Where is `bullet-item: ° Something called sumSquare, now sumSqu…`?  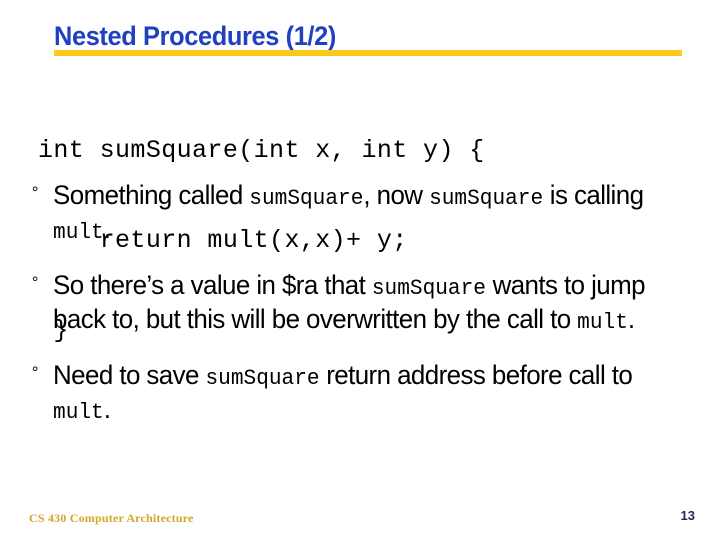
bullet-item: ° Something called sumSquare, now sumSqu… is located at coordinates (352, 214).